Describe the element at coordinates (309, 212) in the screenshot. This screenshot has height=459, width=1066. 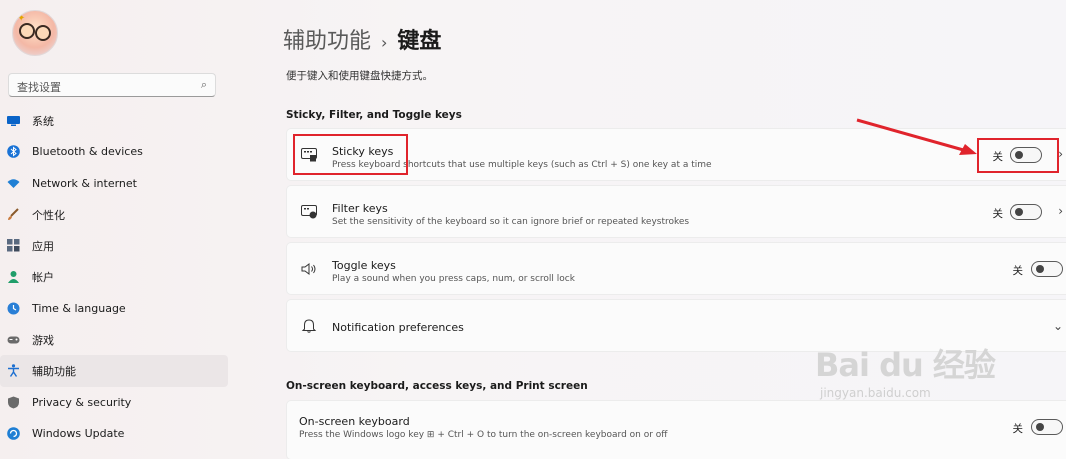
I see `filter-keys-icon` at that location.